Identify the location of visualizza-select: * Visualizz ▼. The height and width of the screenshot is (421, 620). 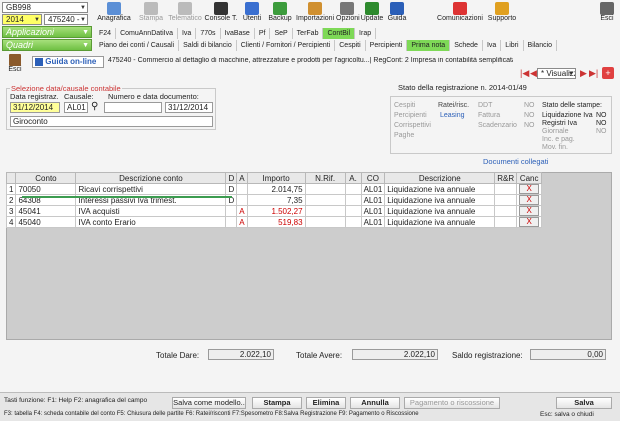
(556, 73).